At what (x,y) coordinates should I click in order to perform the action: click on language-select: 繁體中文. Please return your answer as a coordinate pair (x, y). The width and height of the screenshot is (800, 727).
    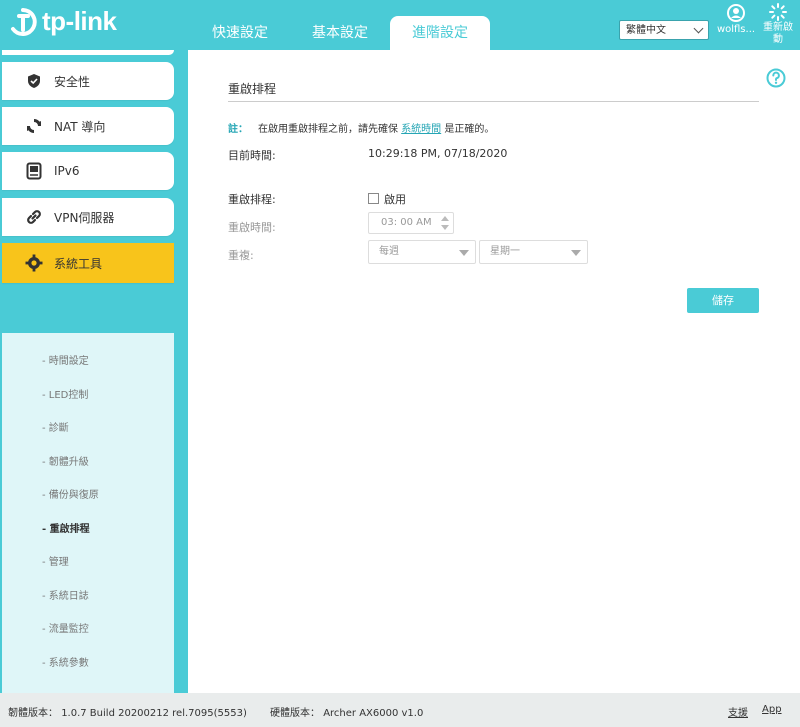
    Looking at the image, I should click on (664, 30).